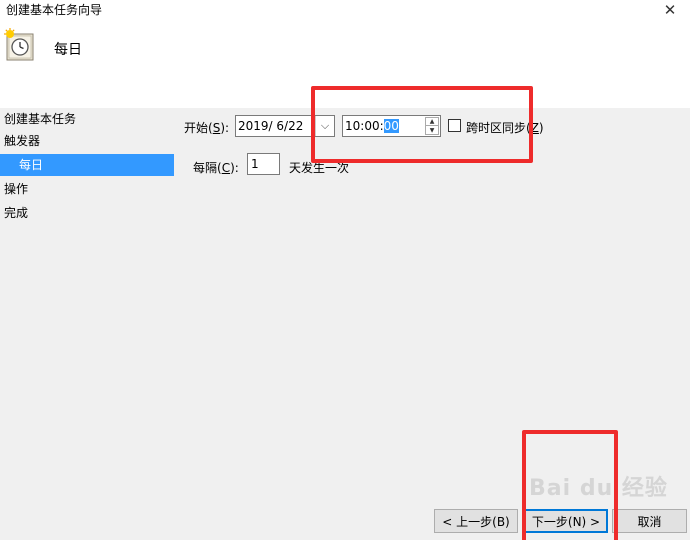 Image resolution: width=690 pixels, height=544 pixels. Describe the element at coordinates (87, 119) in the screenshot. I see `sidebar-item-create-basic-task: 创建基本任务` at that location.